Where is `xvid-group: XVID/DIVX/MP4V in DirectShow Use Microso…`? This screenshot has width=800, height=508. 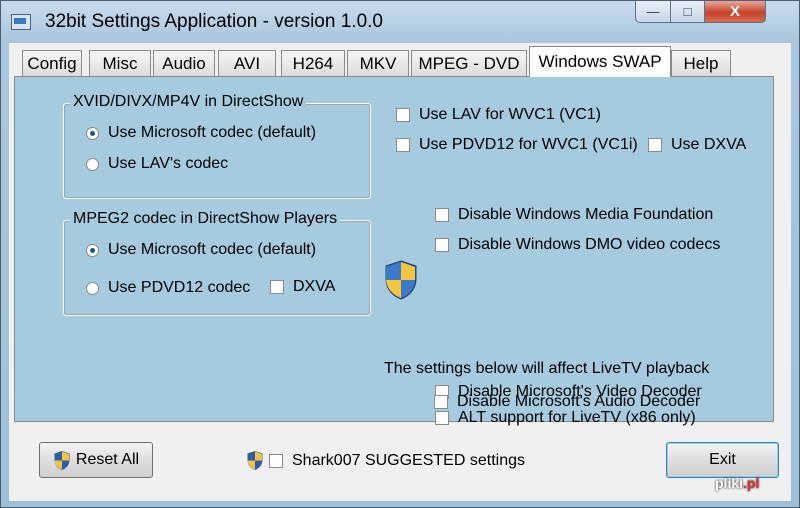
xvid-group: XVID/DIVX/MP4V in DirectShow Use Microso… is located at coordinates (217, 146).